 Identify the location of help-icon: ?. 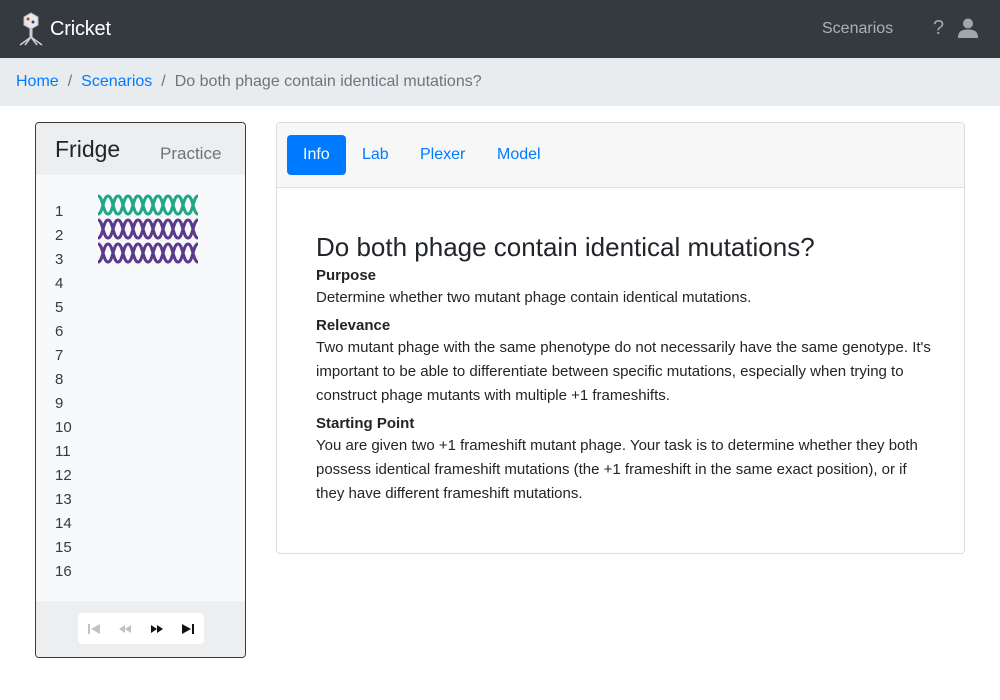
(938, 28).